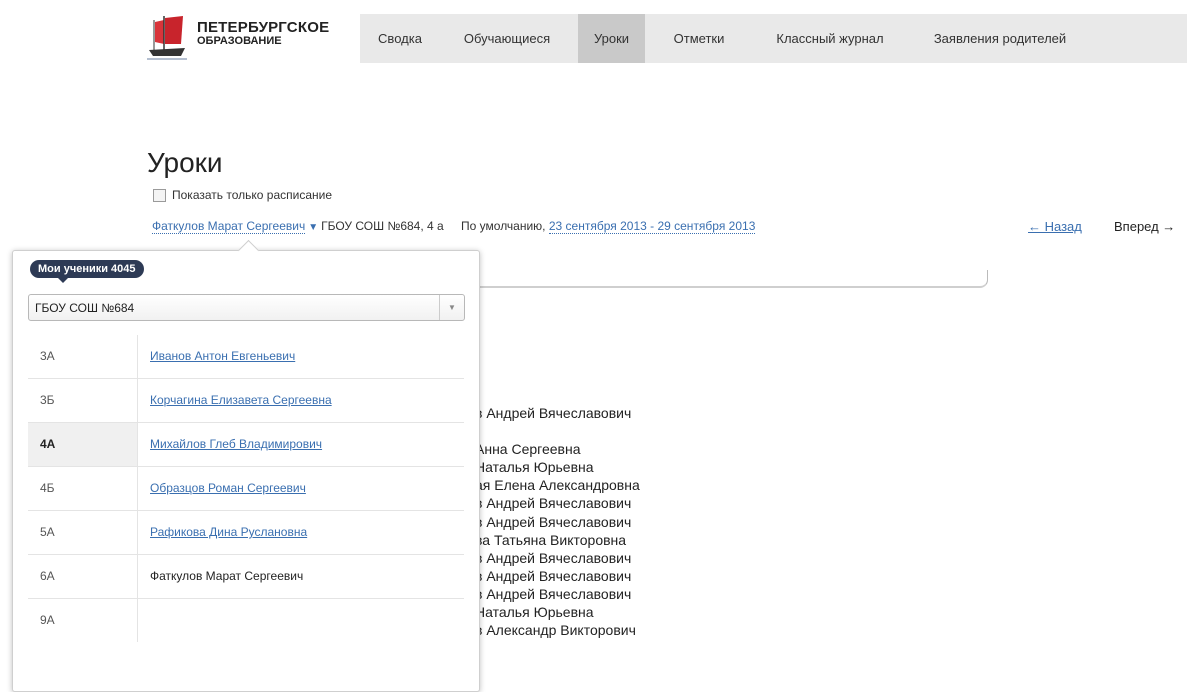 The height and width of the screenshot is (692, 1187). Describe the element at coordinates (263, 27) in the screenshot. I see `logo-line-1: ПЕТЕРБУРГСКОЕ` at that location.